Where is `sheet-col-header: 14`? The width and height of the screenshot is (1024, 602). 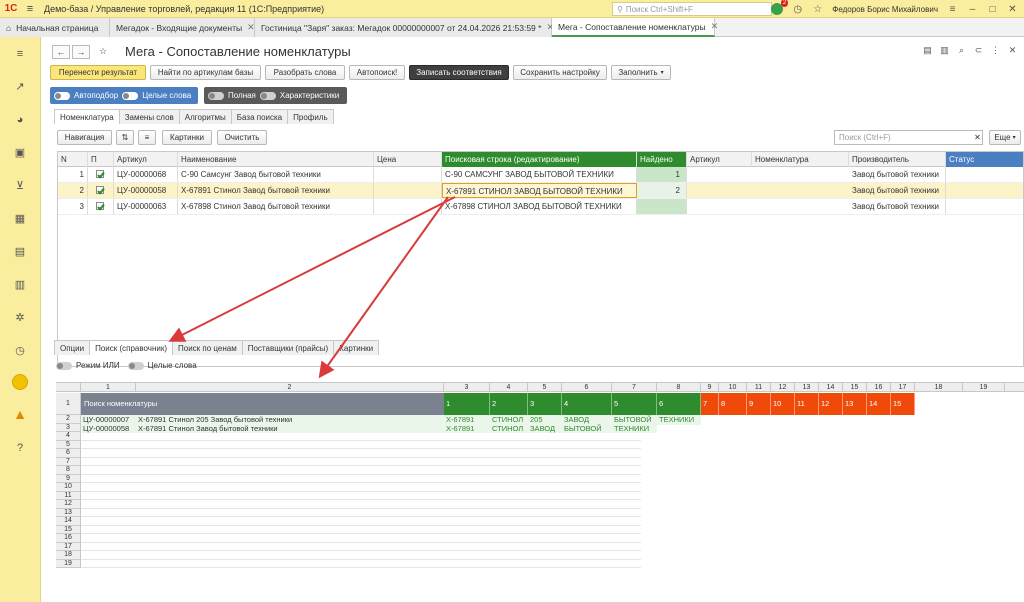 sheet-col-header: 14 is located at coordinates (831, 387).